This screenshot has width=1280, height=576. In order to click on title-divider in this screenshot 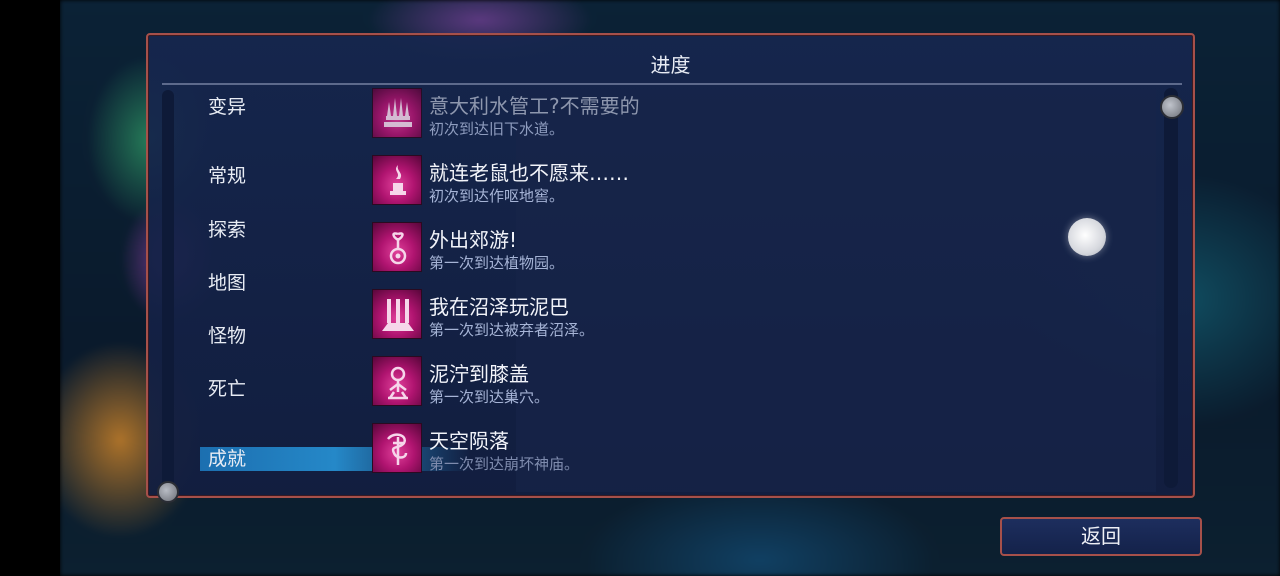, I will do `click(672, 84)`.